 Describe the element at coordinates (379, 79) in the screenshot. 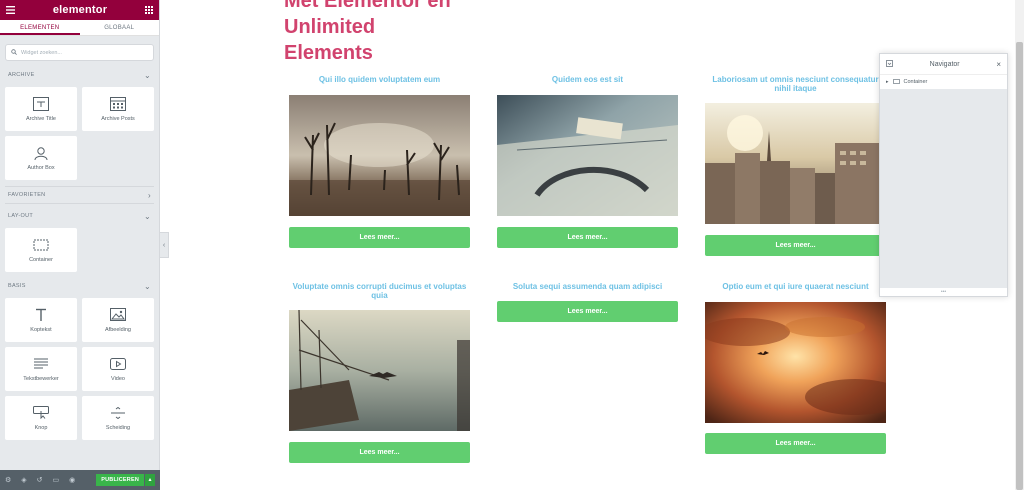

I see `post-card-title: Qui illo quidem voluptatem eum` at that location.